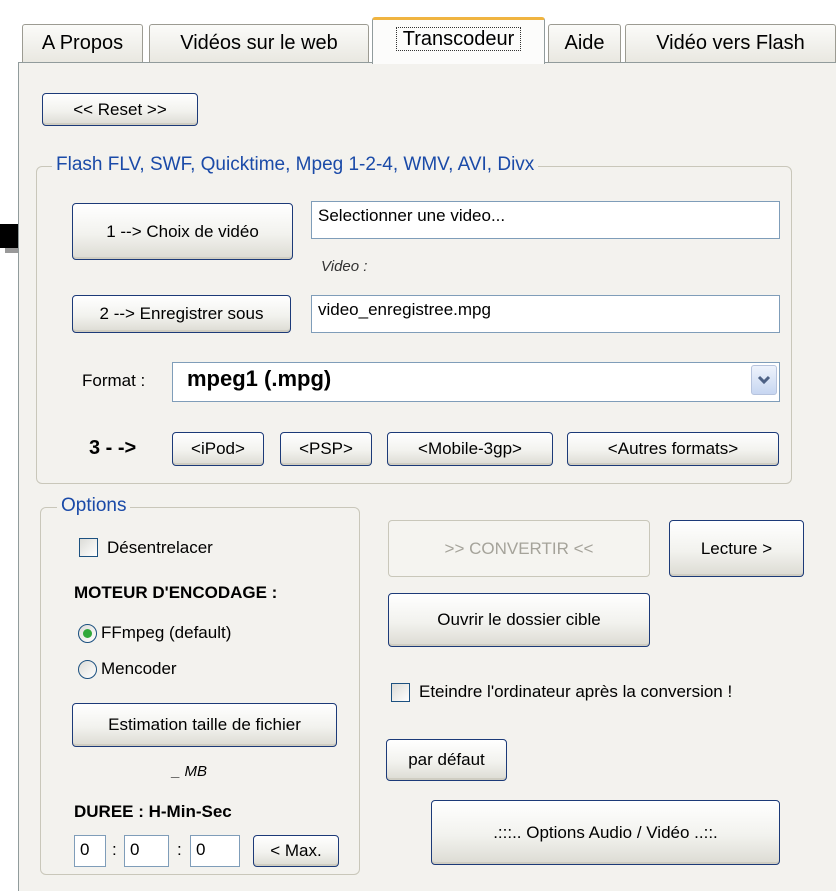 The width and height of the screenshot is (836, 891). Describe the element at coordinates (764, 380) in the screenshot. I see `chevron-down-icon` at that location.